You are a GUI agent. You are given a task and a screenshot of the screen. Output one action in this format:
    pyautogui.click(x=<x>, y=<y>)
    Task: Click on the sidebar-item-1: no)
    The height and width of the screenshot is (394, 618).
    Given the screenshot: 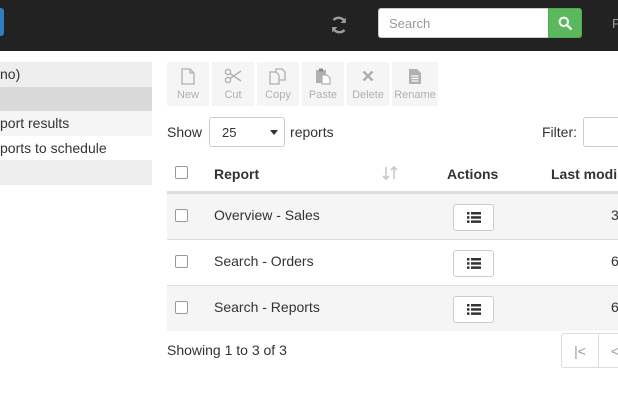 What is the action you would take?
    pyautogui.click(x=76, y=74)
    